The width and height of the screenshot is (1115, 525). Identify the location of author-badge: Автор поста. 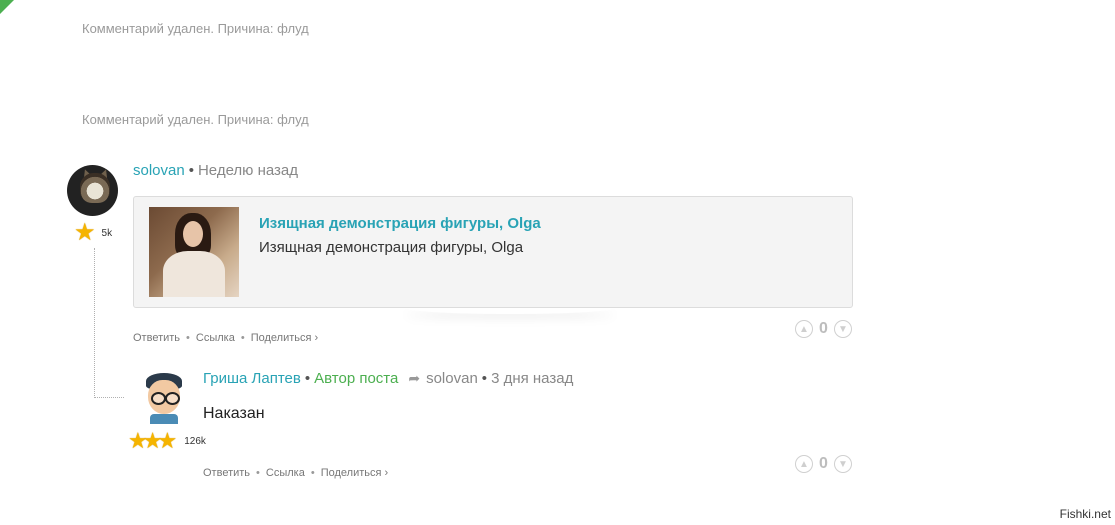
(356, 378).